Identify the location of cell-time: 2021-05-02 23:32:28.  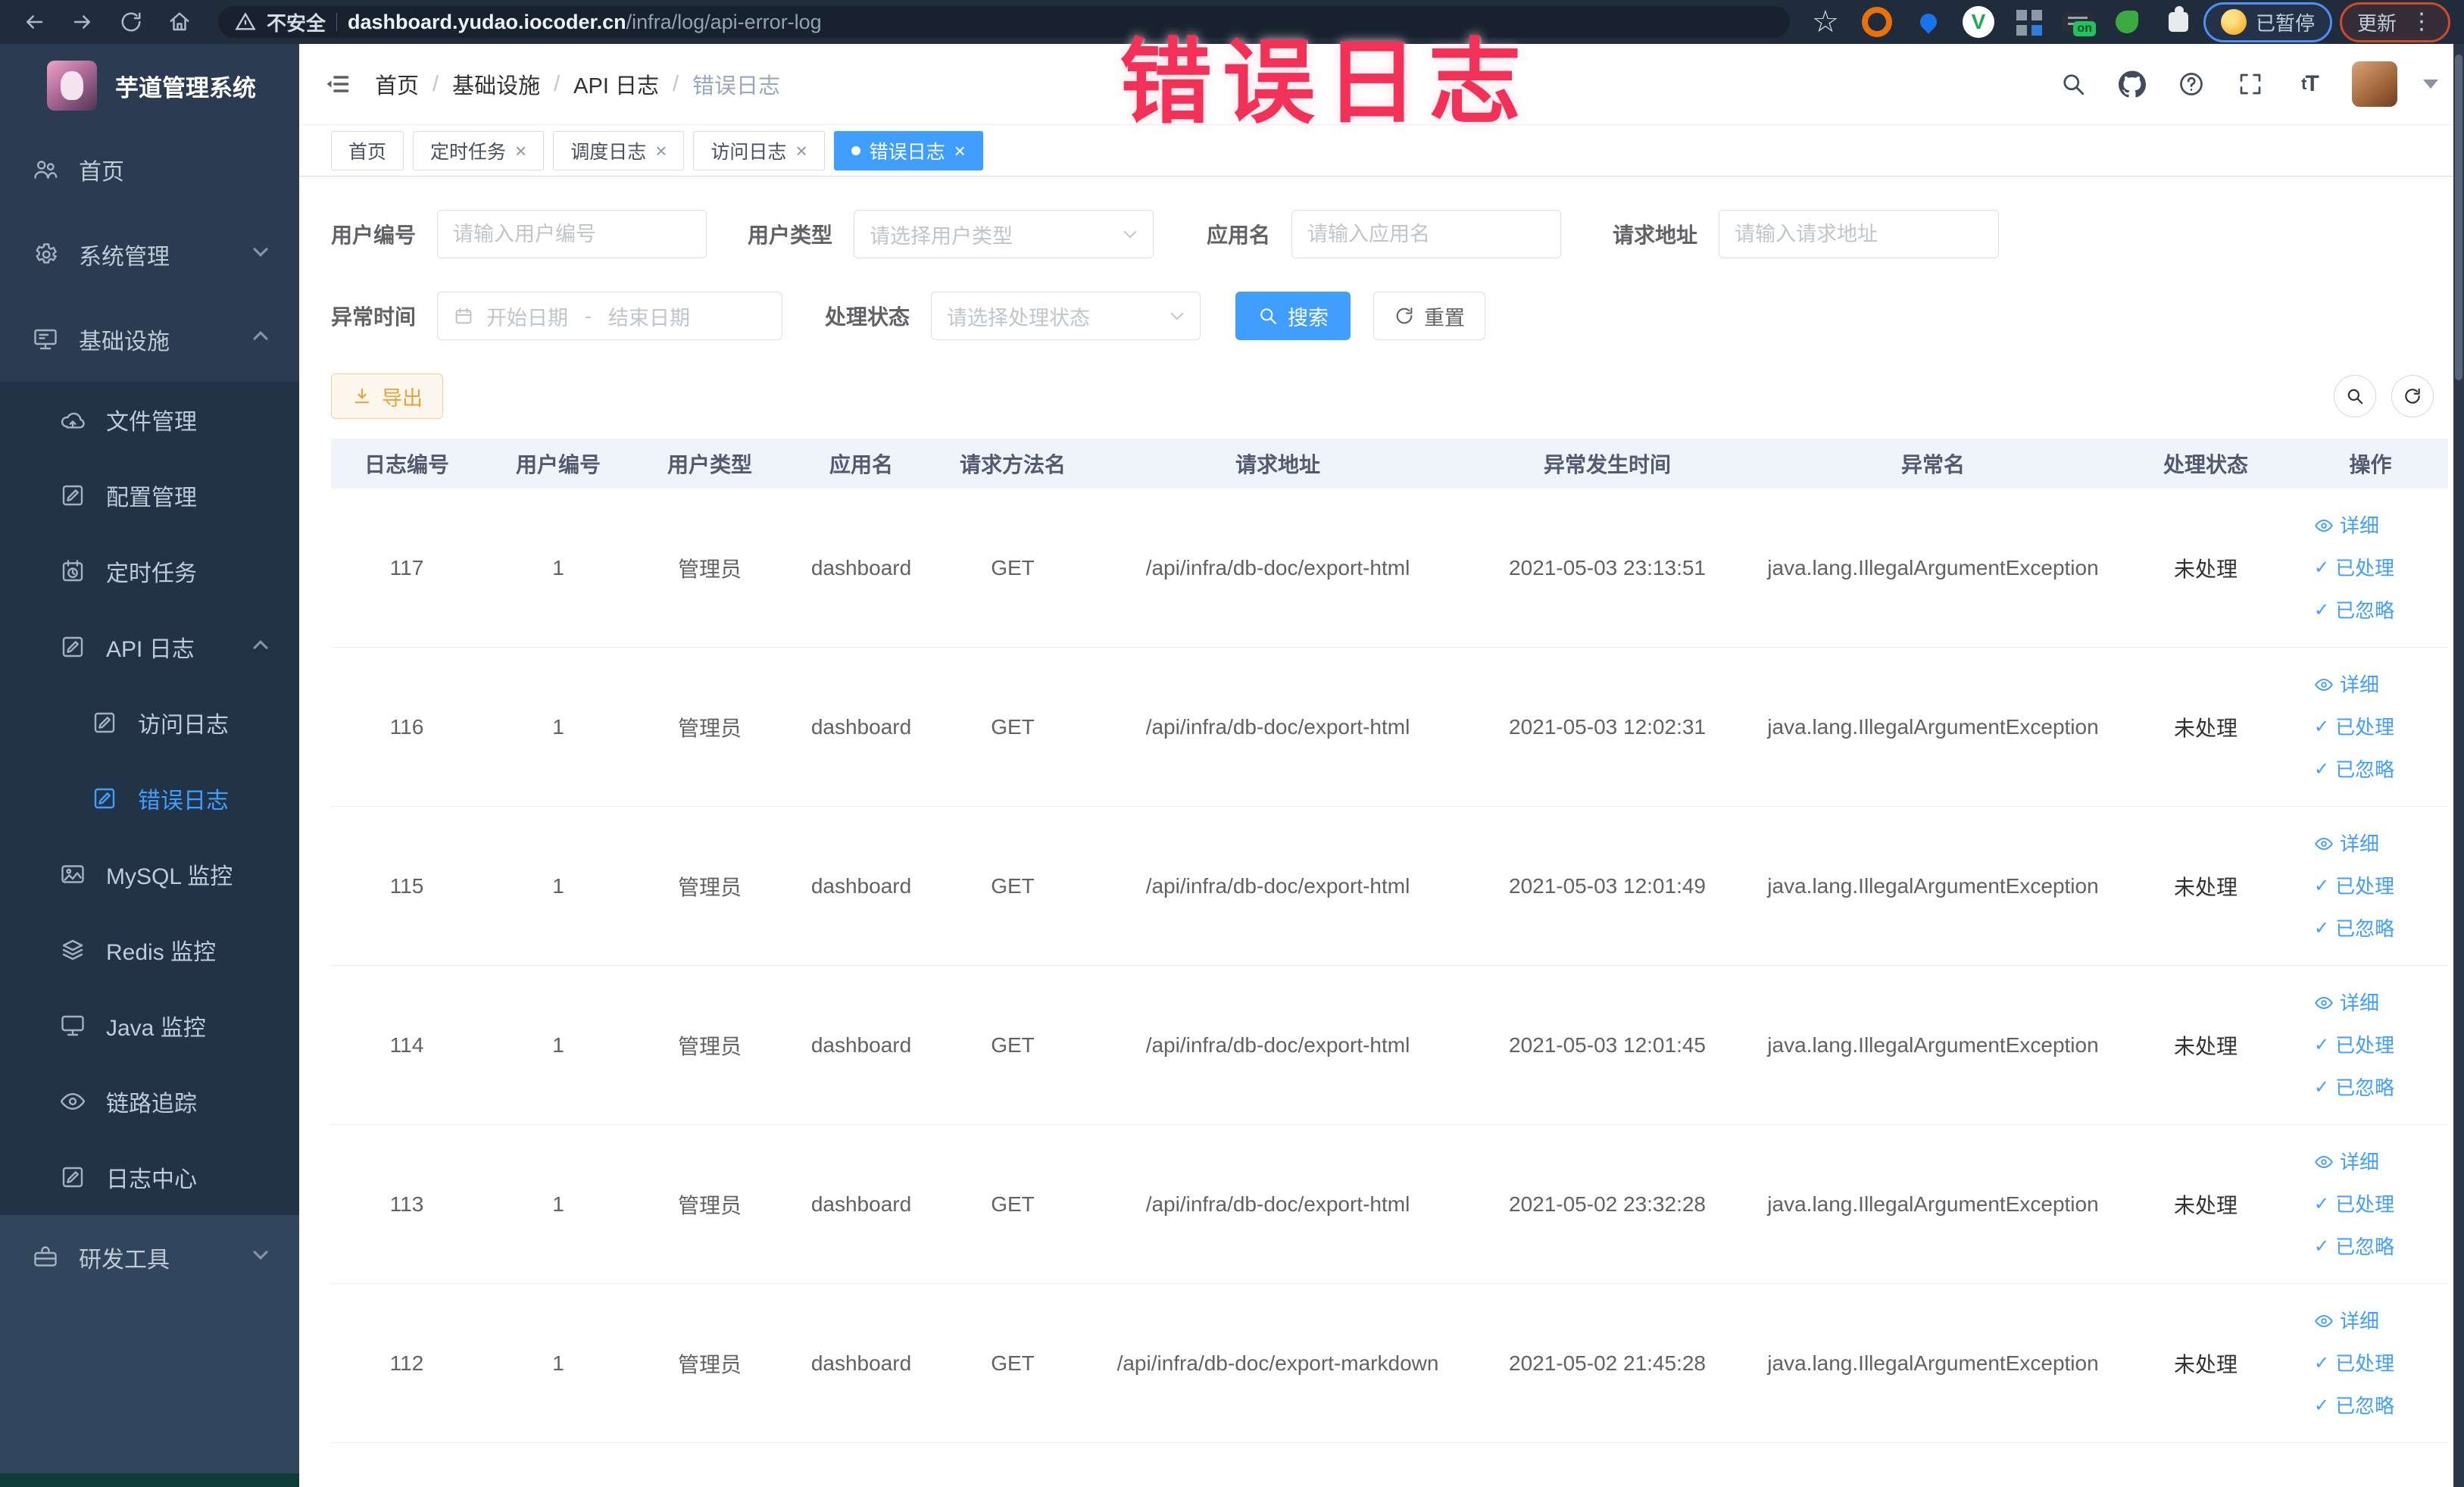
(1607, 1204).